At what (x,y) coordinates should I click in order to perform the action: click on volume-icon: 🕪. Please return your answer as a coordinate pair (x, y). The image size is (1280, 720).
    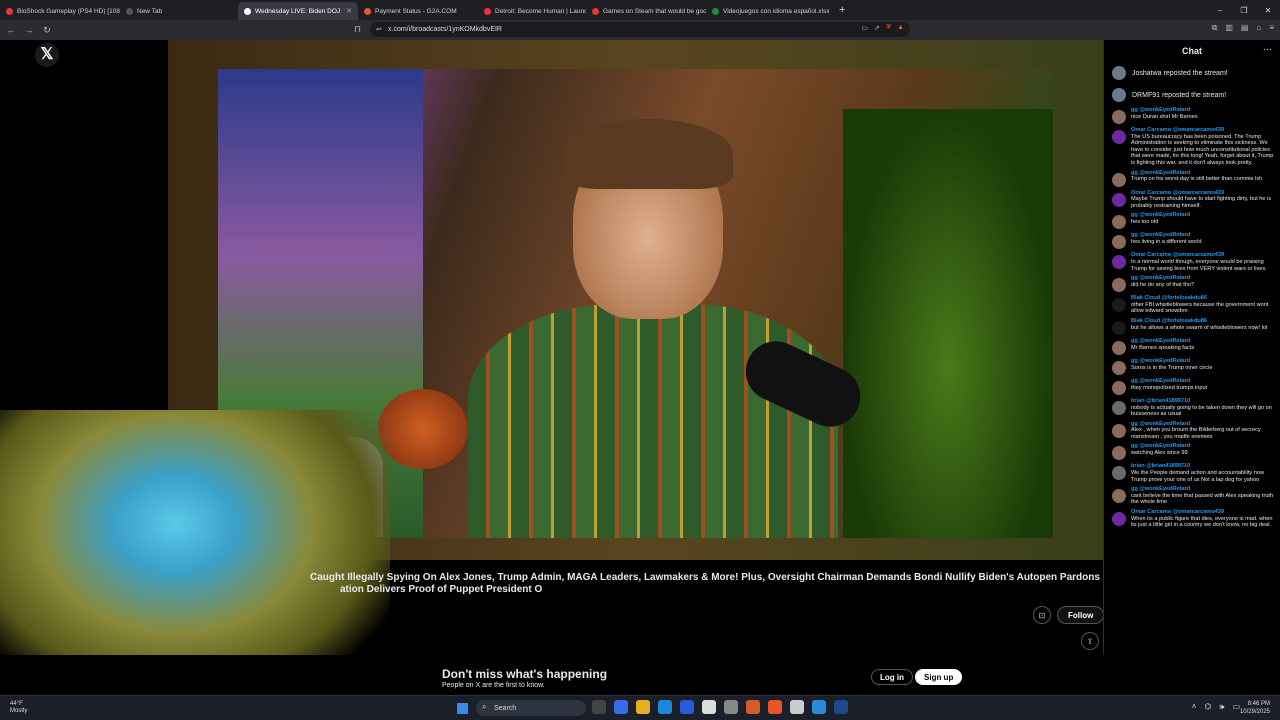
    Looking at the image, I should click on (1221, 707).